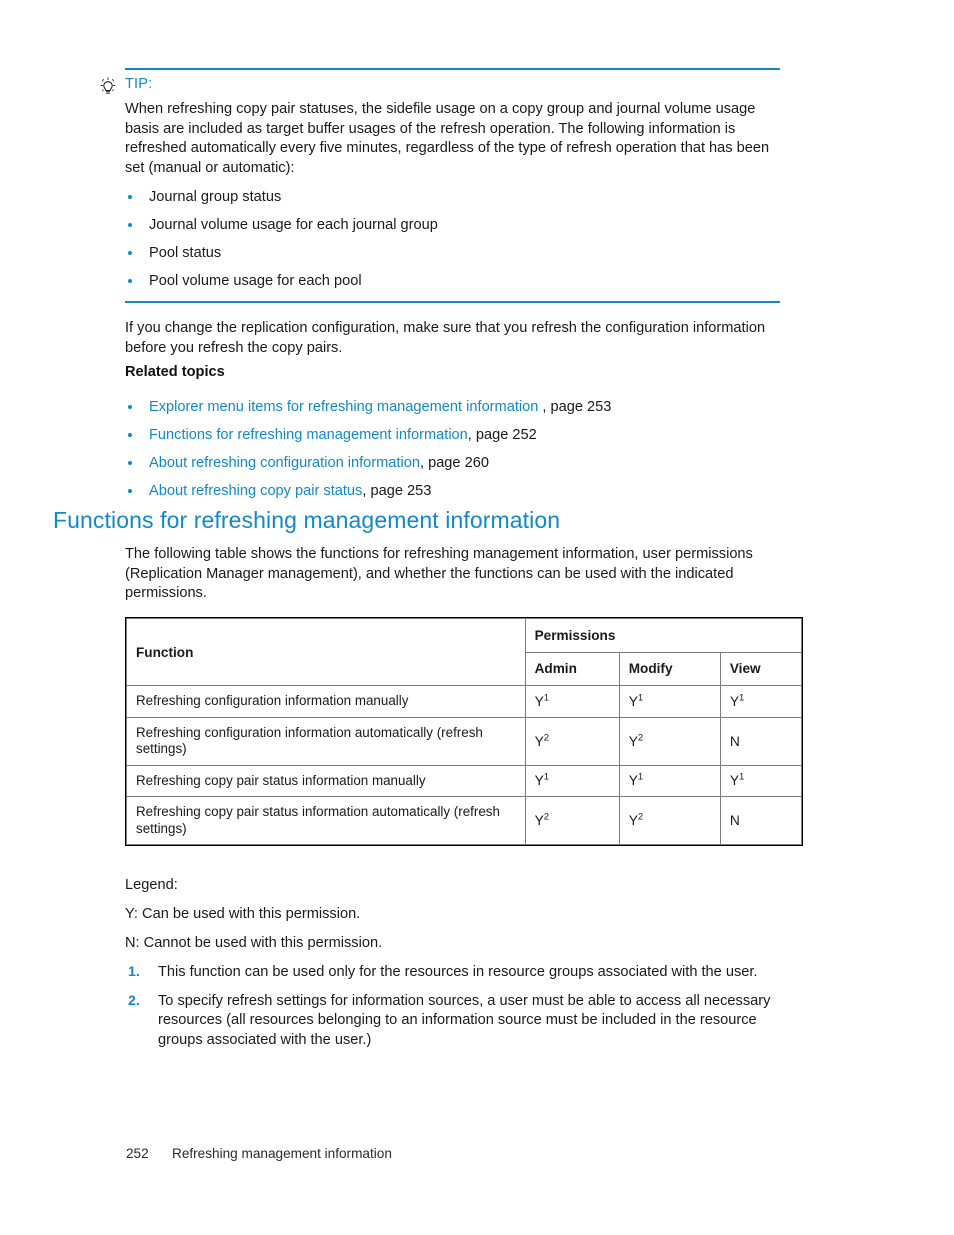  I want to click on tip-header: TIP:, so click(440, 86).